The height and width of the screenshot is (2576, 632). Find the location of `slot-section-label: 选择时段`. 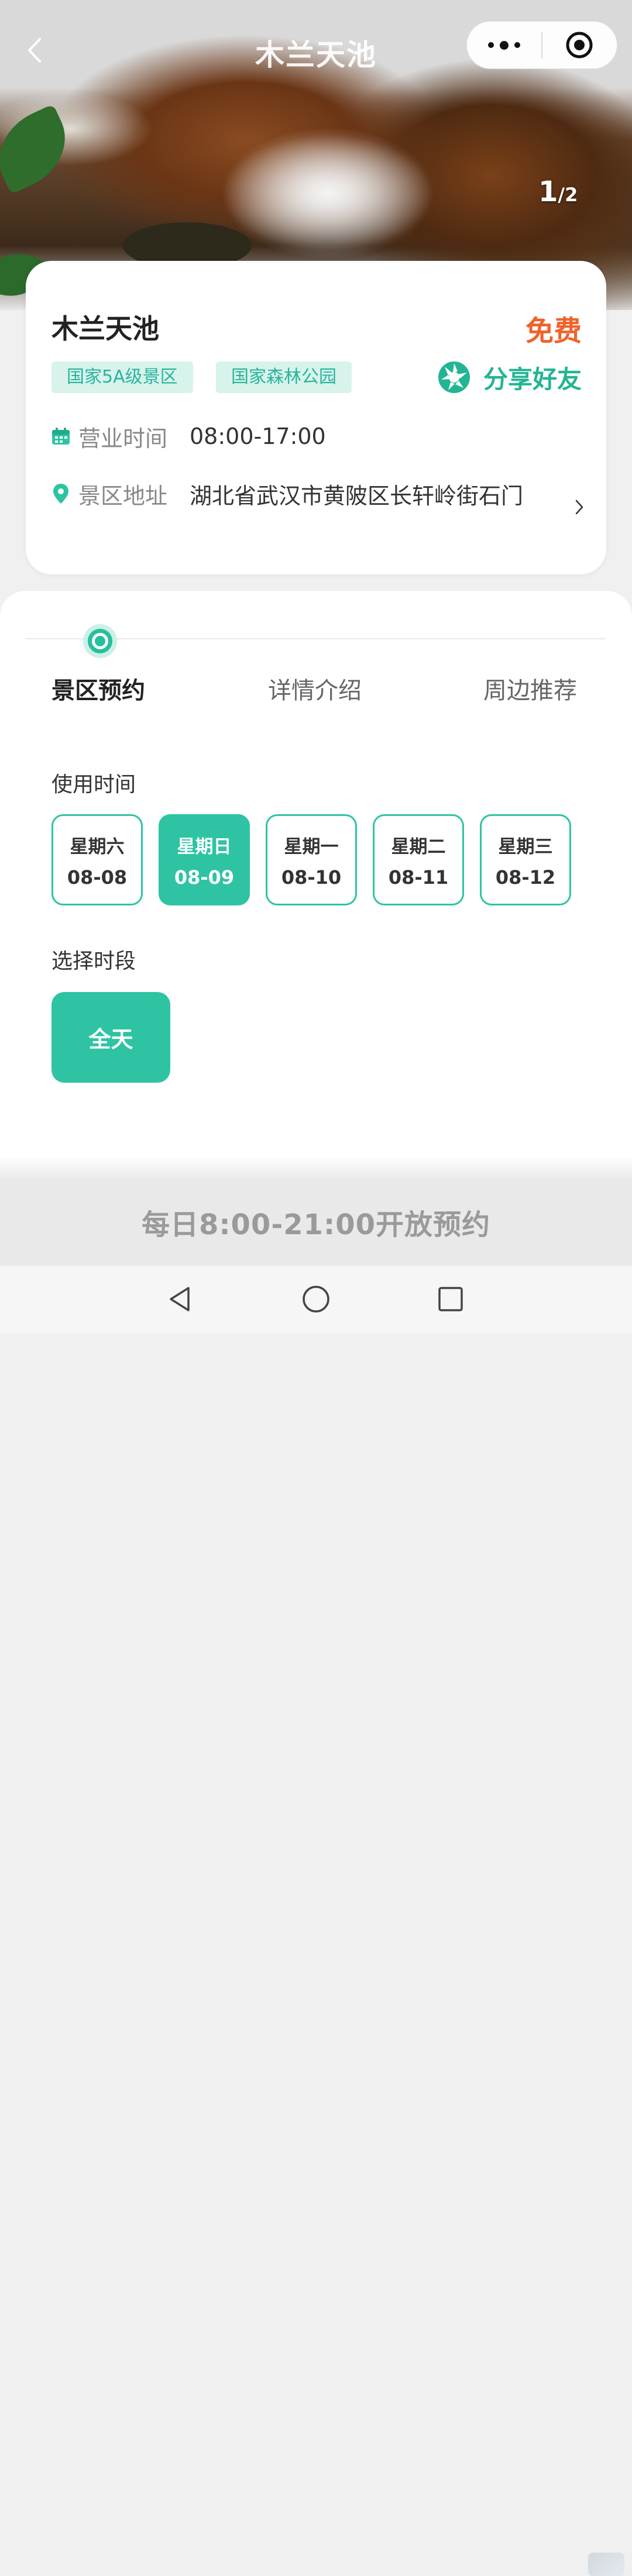

slot-section-label: 选择时段 is located at coordinates (93, 961).